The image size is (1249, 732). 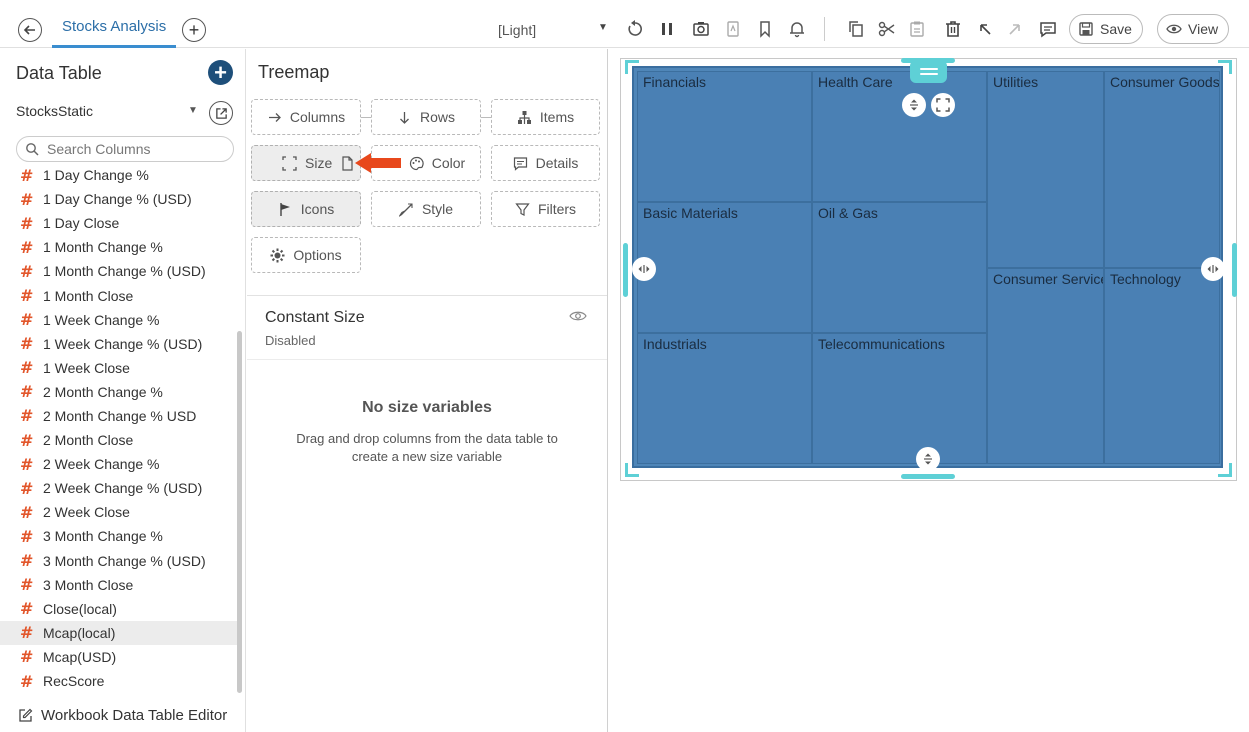 I want to click on cut-icon, so click(x=887, y=29).